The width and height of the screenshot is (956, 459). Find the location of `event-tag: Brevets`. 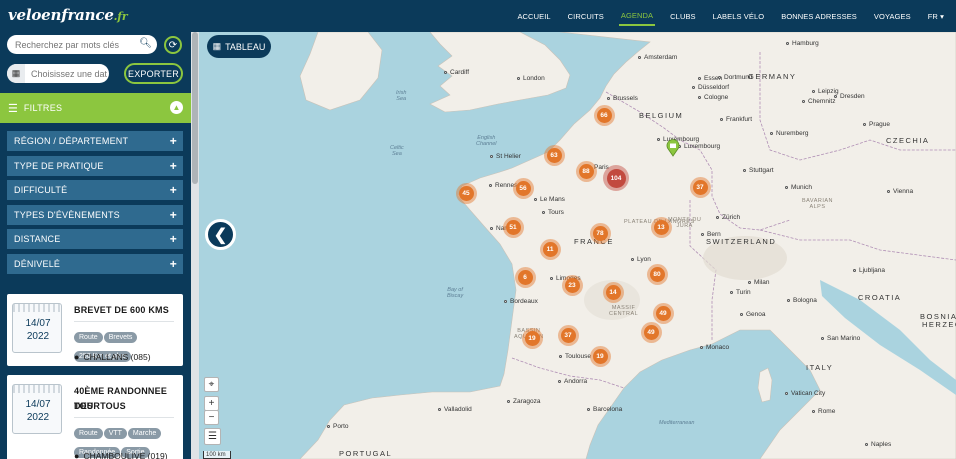

event-tag: Brevets is located at coordinates (120, 337).